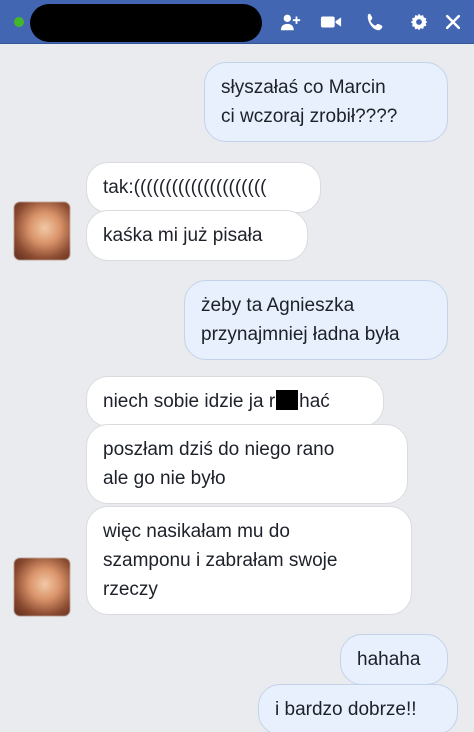  I want to click on phone-icon, so click(376, 22).